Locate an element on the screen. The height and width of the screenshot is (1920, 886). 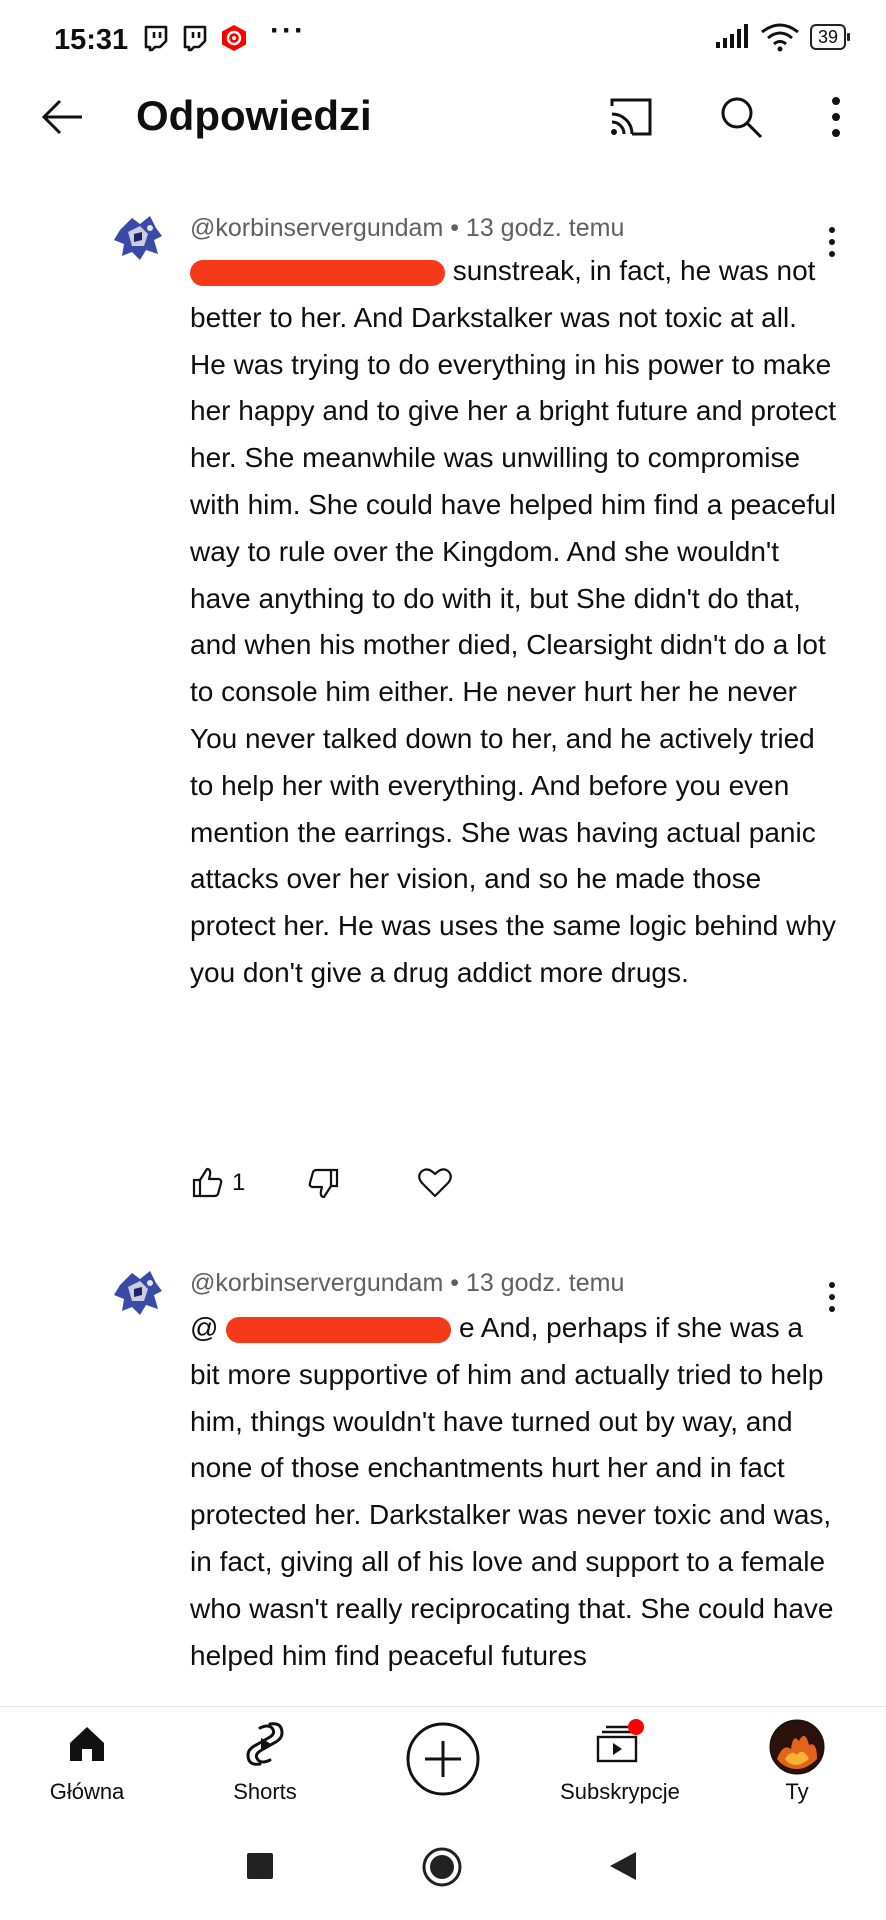
more-notifications-icon: ··· is located at coordinates (288, 30).